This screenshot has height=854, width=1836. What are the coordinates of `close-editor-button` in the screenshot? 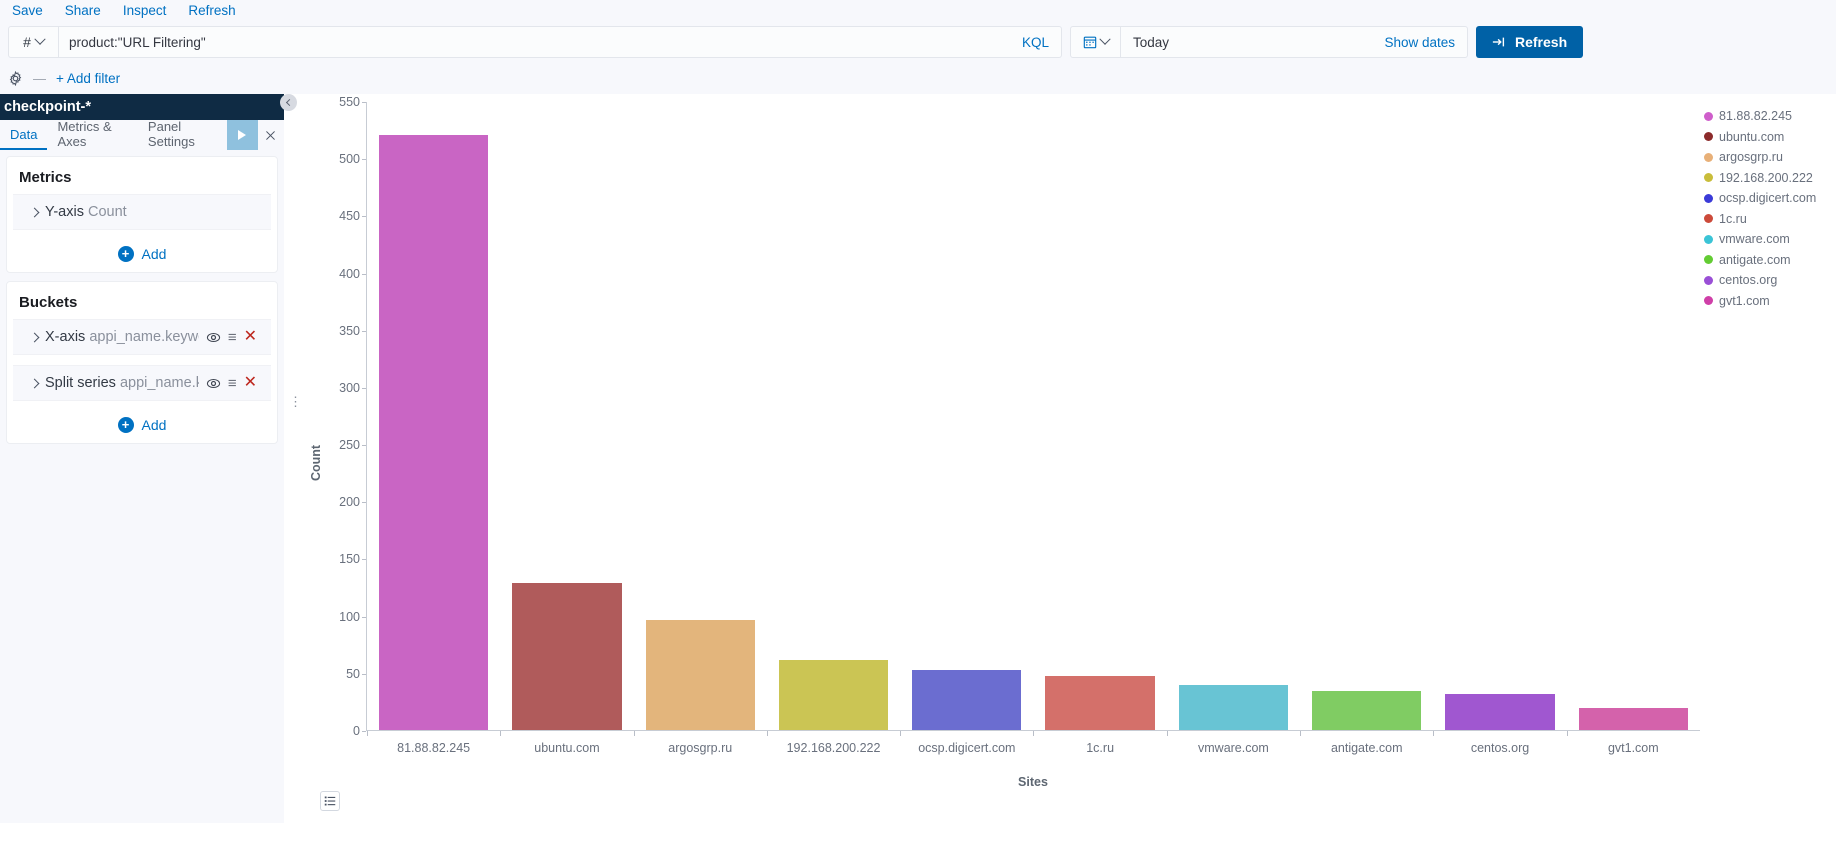 It's located at (271, 135).